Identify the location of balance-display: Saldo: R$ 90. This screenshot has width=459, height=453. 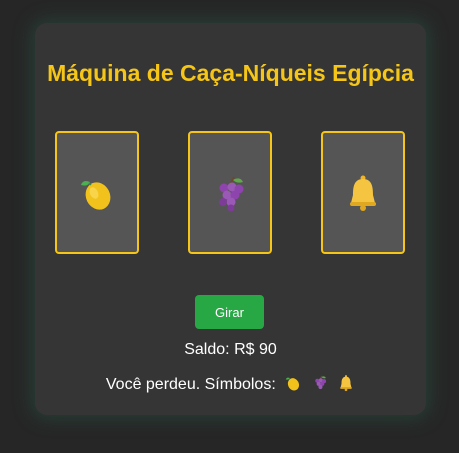
(230, 350).